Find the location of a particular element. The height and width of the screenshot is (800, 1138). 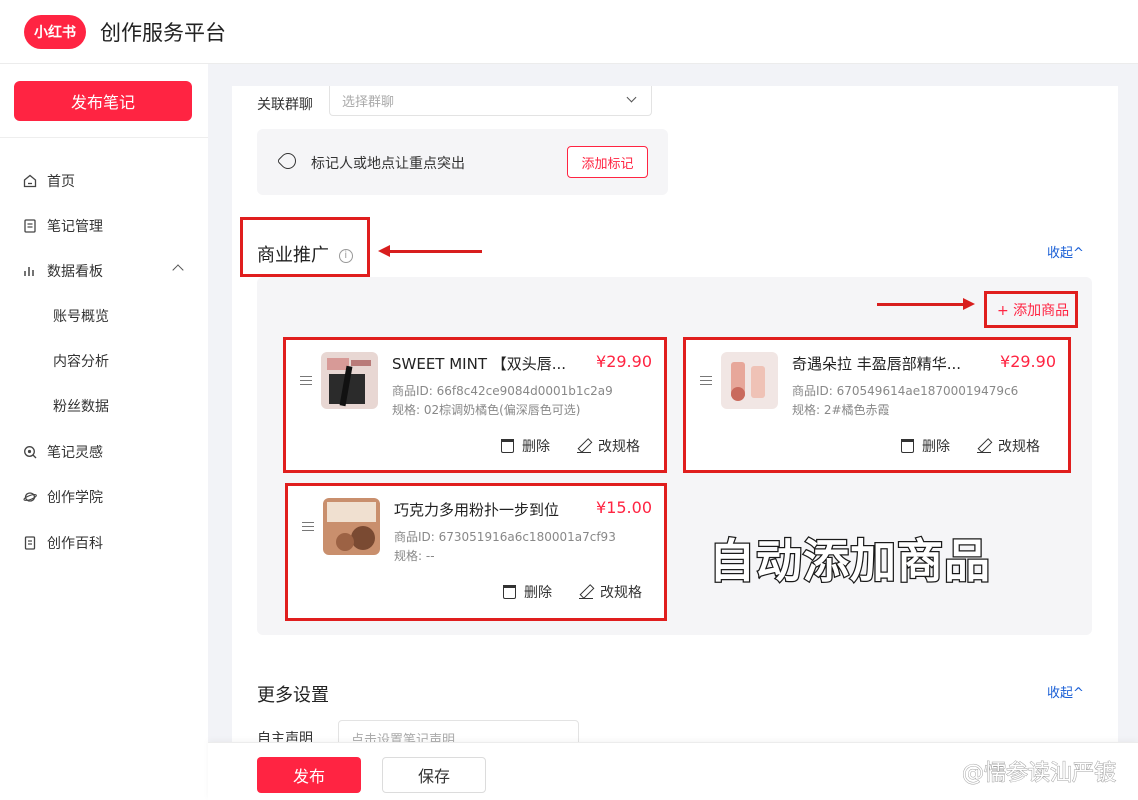

sidebar-item-account-overview: 账号概览 is located at coordinates (138, 316).